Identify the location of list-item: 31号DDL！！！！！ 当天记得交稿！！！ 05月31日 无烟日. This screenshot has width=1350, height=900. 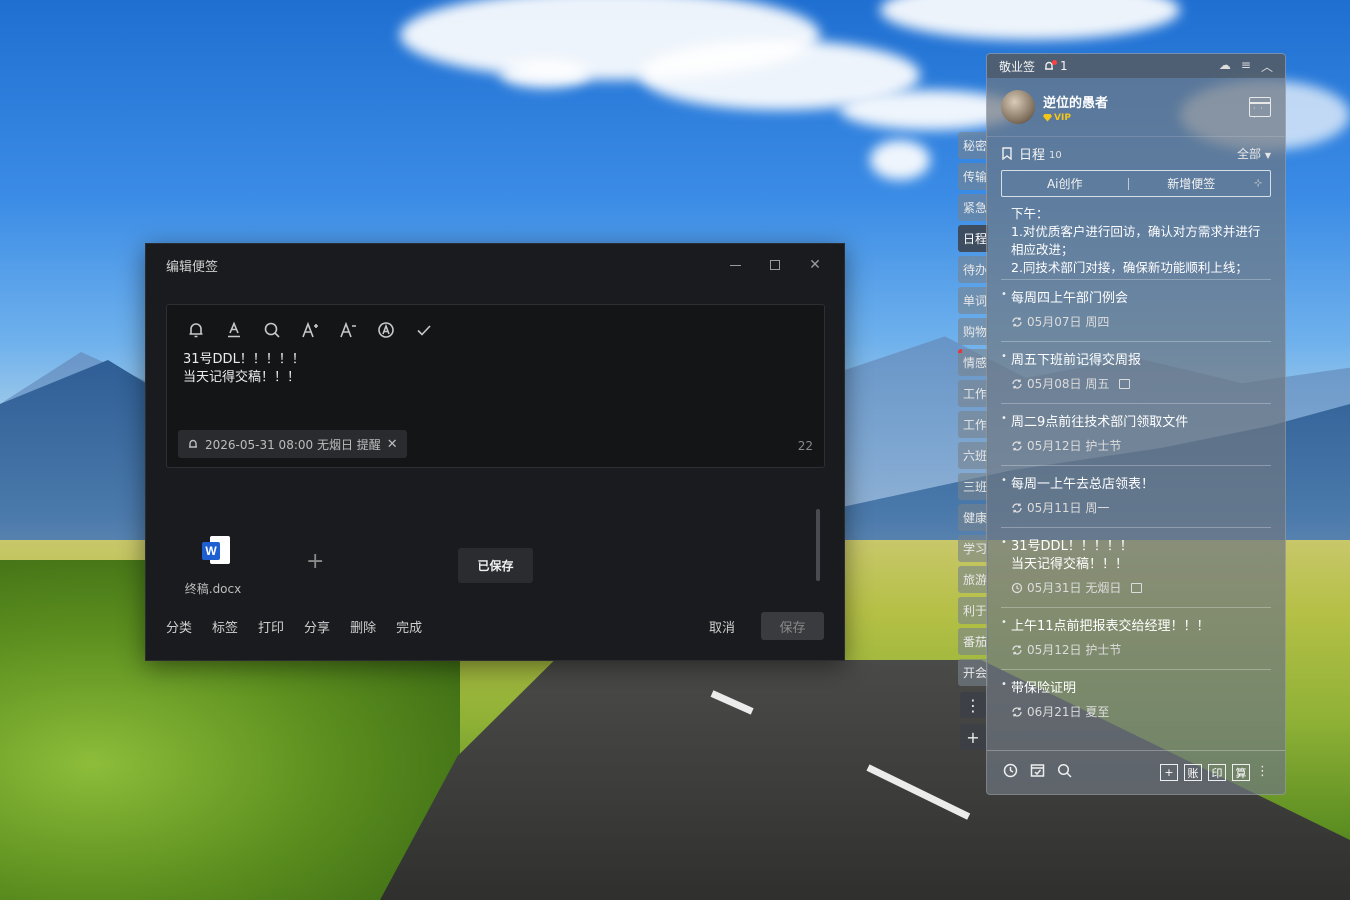
(1136, 567).